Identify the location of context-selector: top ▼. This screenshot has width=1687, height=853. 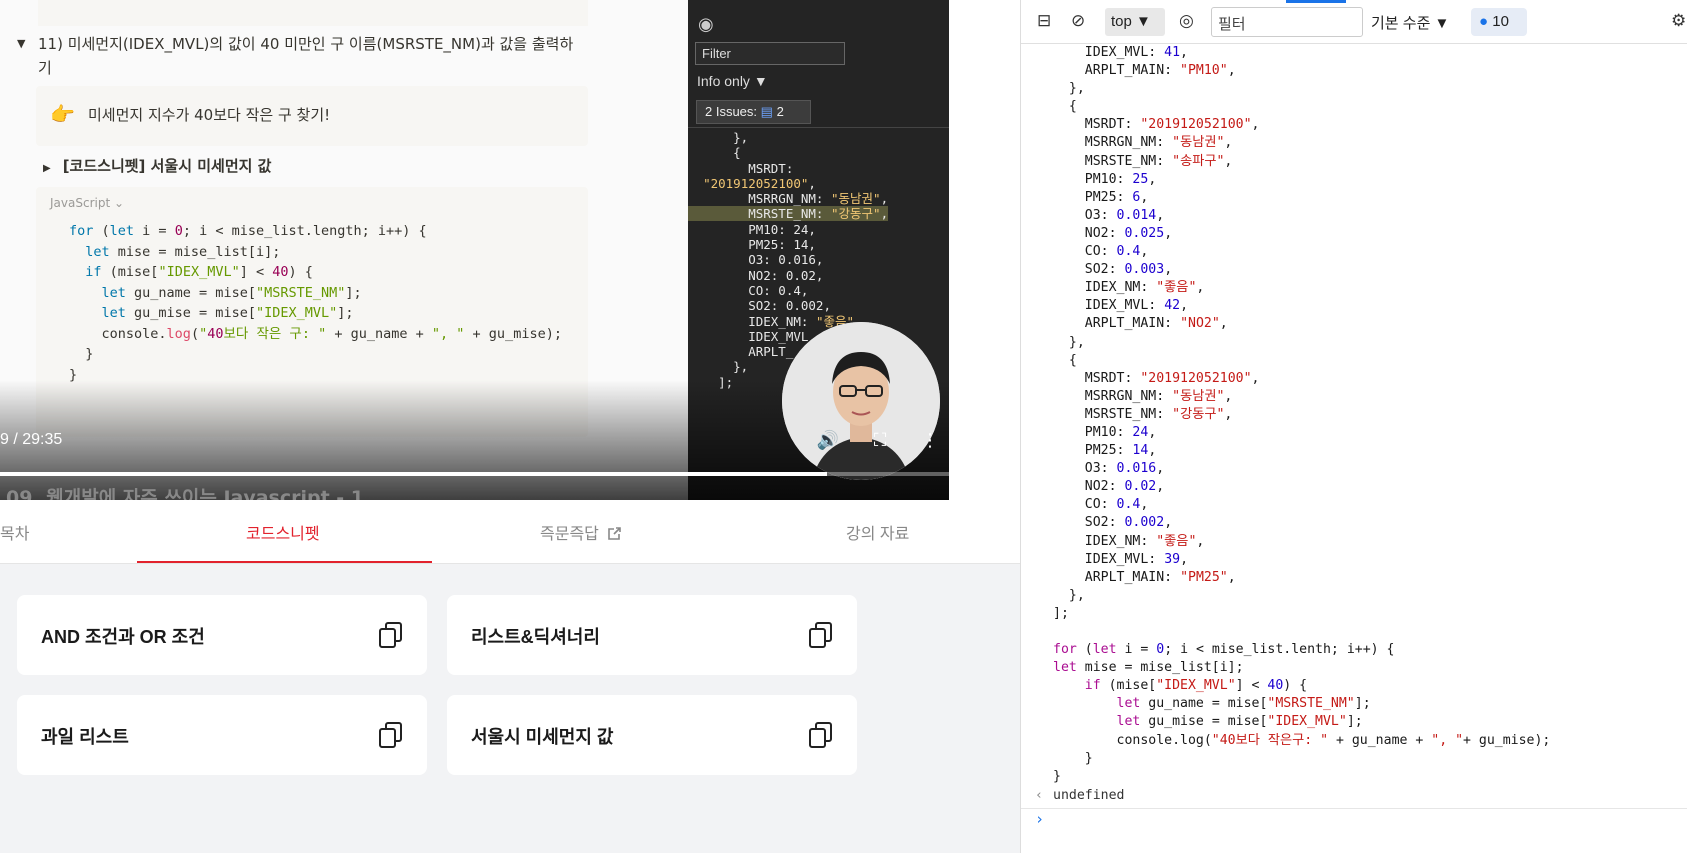
(1135, 22).